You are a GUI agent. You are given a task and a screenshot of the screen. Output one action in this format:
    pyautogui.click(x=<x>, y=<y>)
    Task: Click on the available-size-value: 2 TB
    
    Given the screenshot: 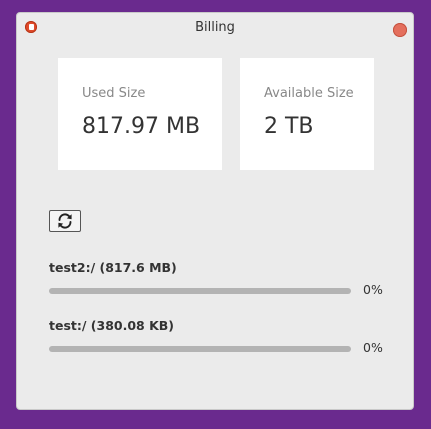 What is the action you would take?
    pyautogui.click(x=289, y=126)
    